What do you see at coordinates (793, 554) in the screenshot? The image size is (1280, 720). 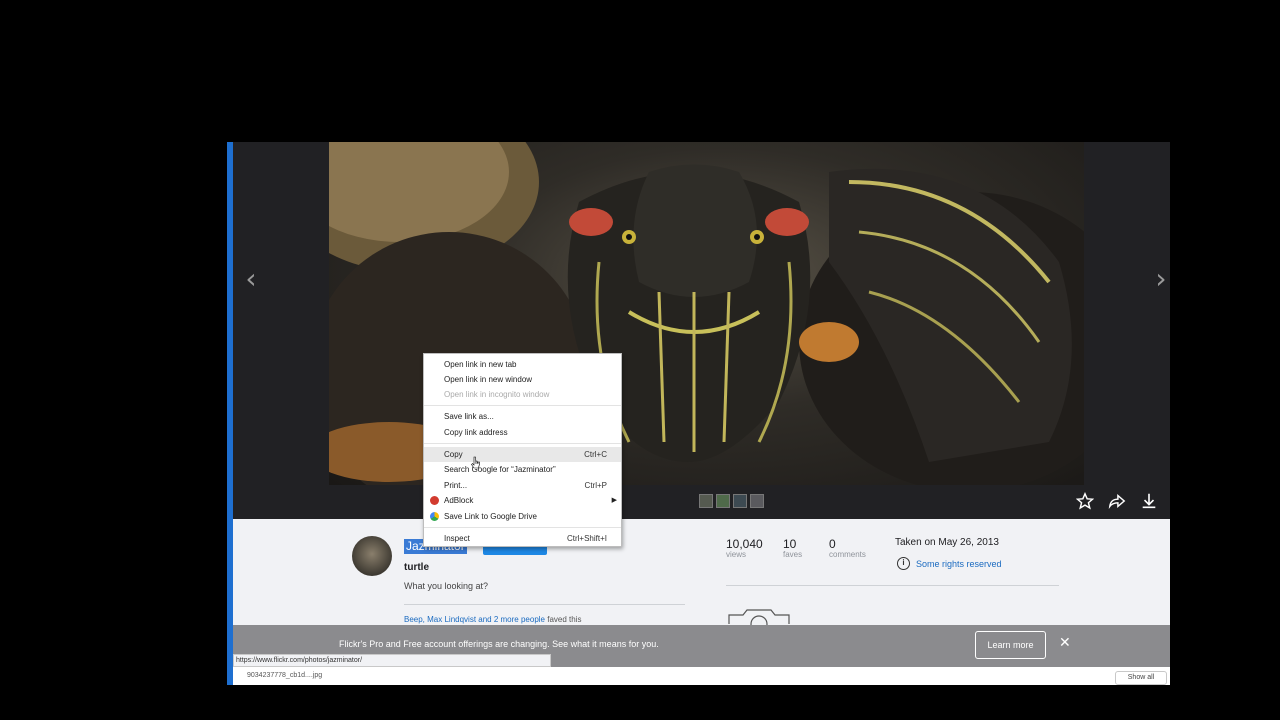 I see `faves-label: faves` at bounding box center [793, 554].